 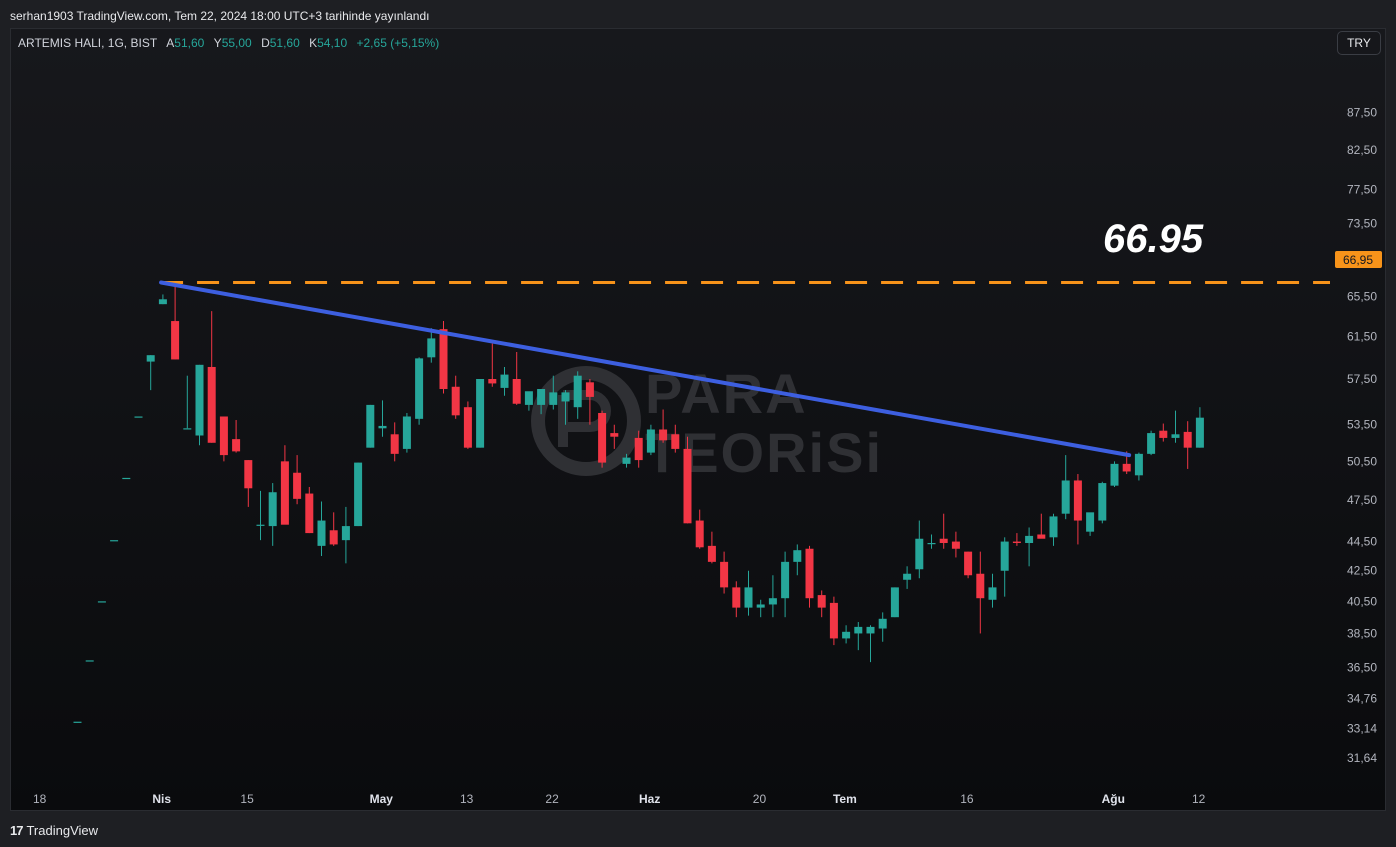 I want to click on tradingview-logo: 17 TradingView, so click(x=54, y=830).